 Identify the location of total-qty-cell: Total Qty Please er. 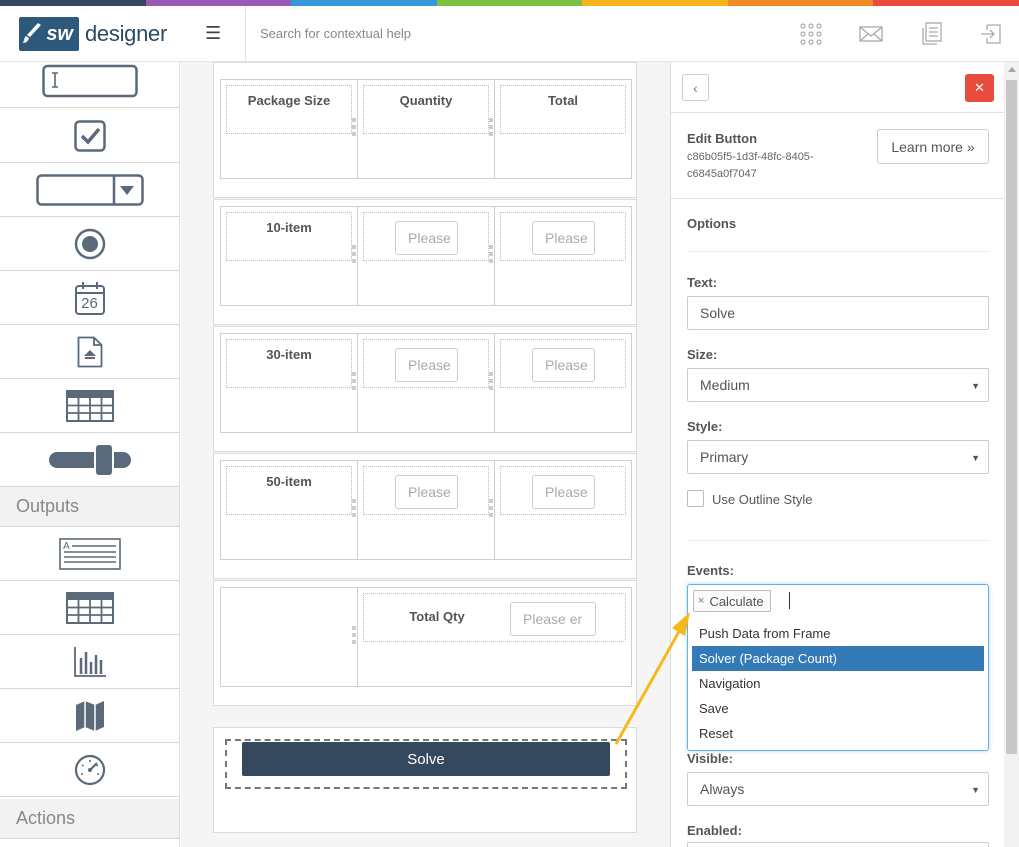
(494, 637).